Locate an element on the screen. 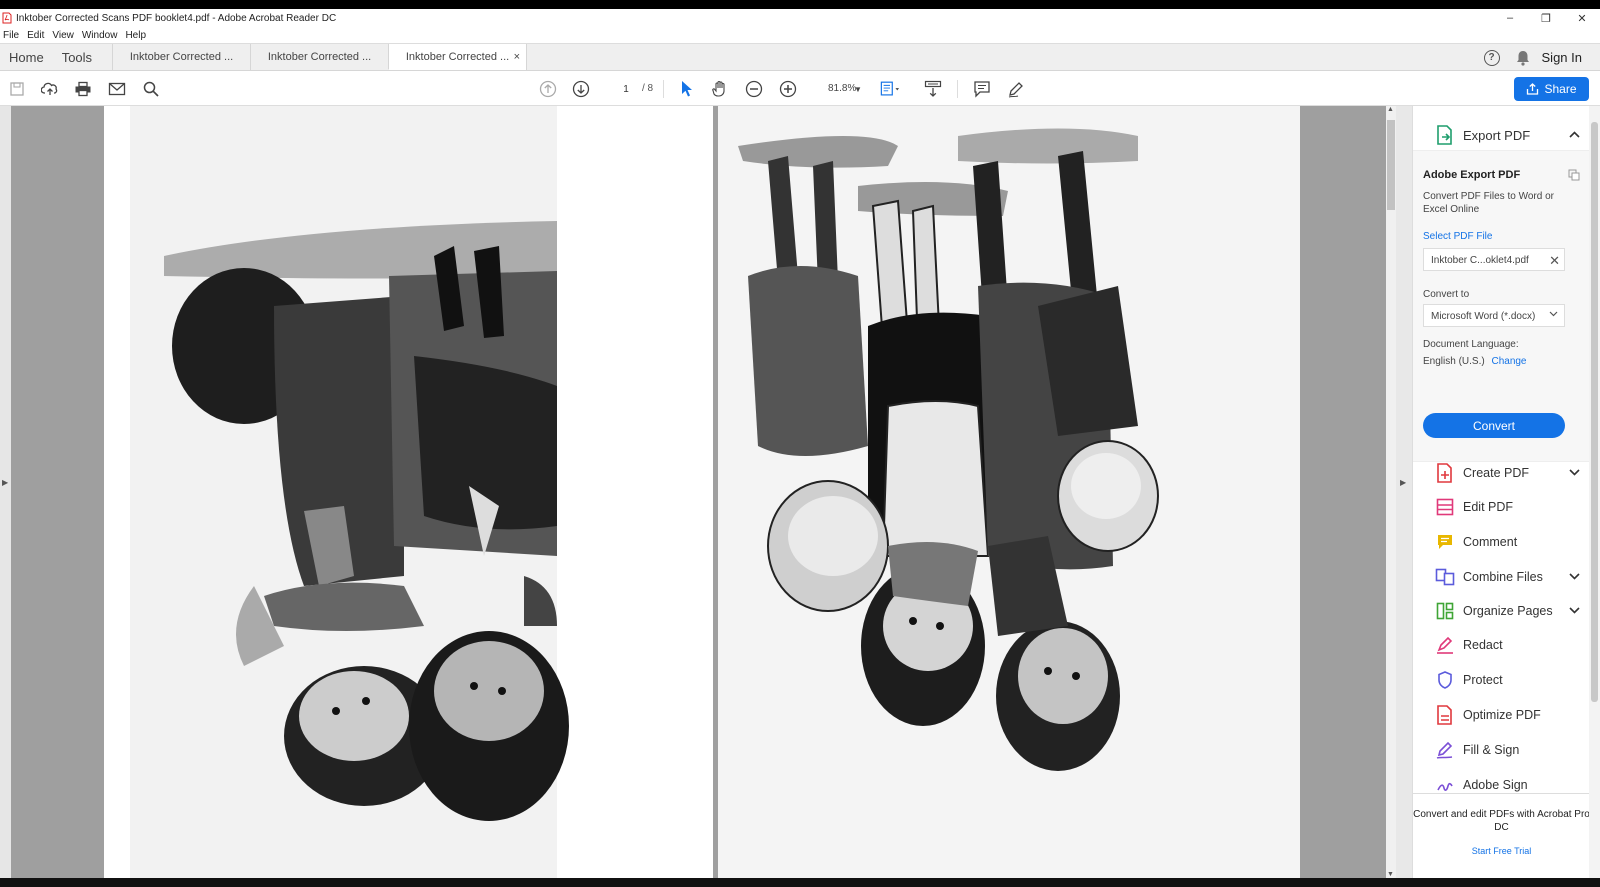  tool-label: Optimize PDF is located at coordinates (1502, 715).